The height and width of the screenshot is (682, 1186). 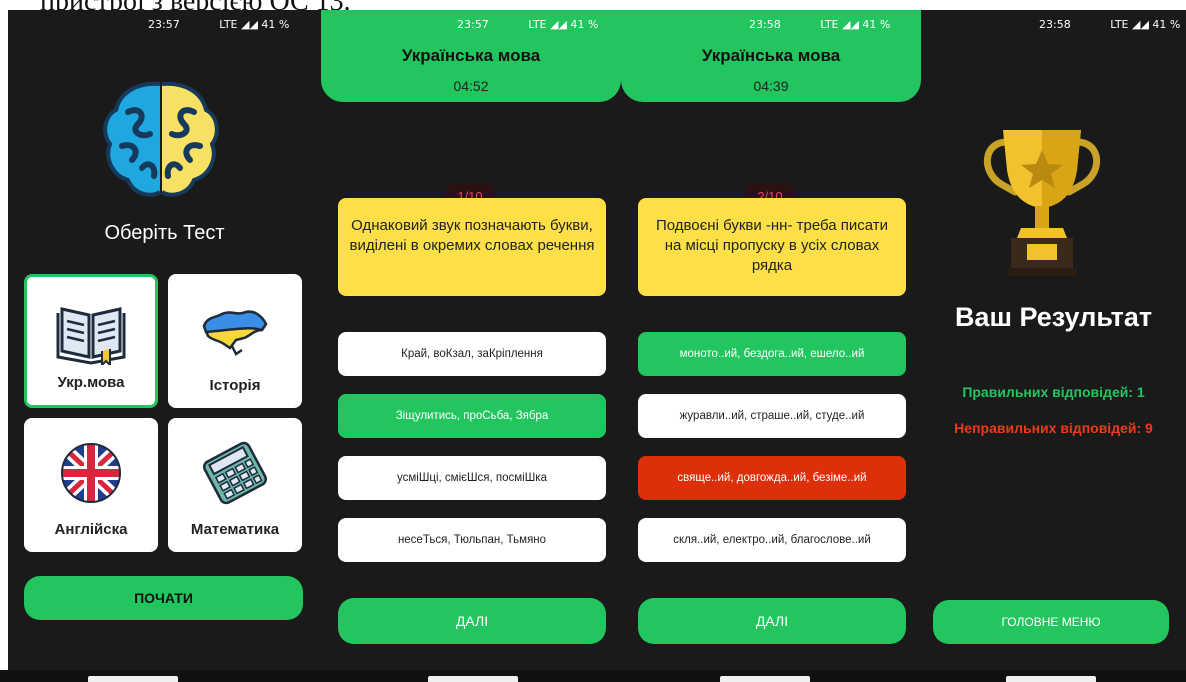 What do you see at coordinates (1053, 317) in the screenshot?
I see `result-title: Ваш Результат` at bounding box center [1053, 317].